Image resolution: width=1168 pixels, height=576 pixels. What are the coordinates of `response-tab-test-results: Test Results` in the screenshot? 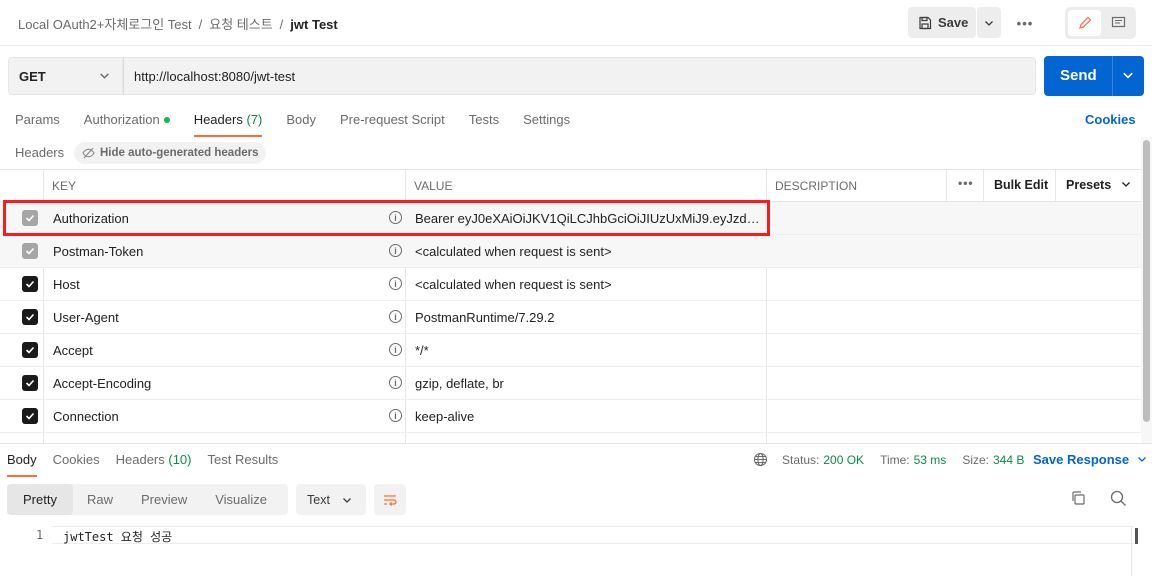 It's located at (243, 463).